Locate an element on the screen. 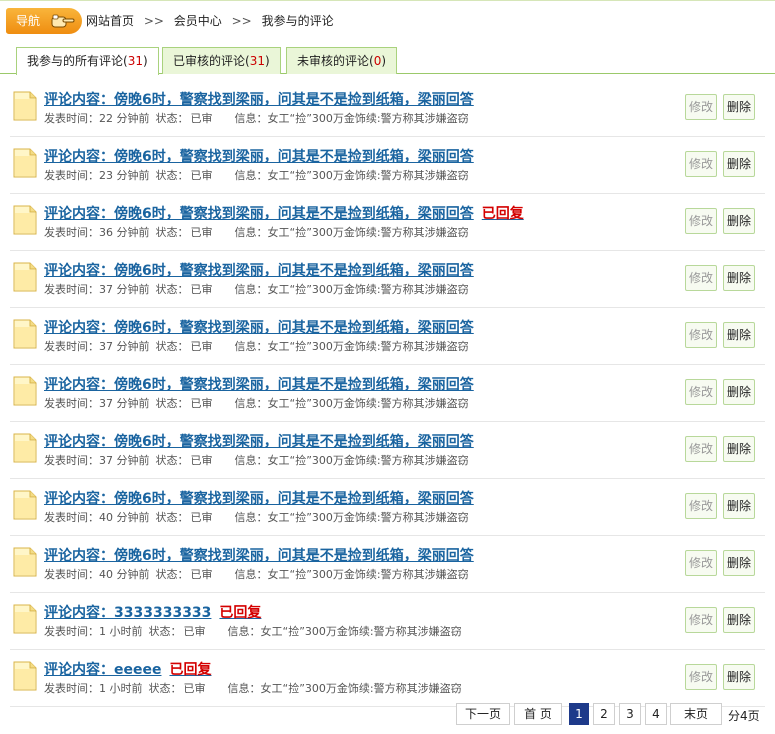  breadcrumb-home: 网站首页 is located at coordinates (110, 21).